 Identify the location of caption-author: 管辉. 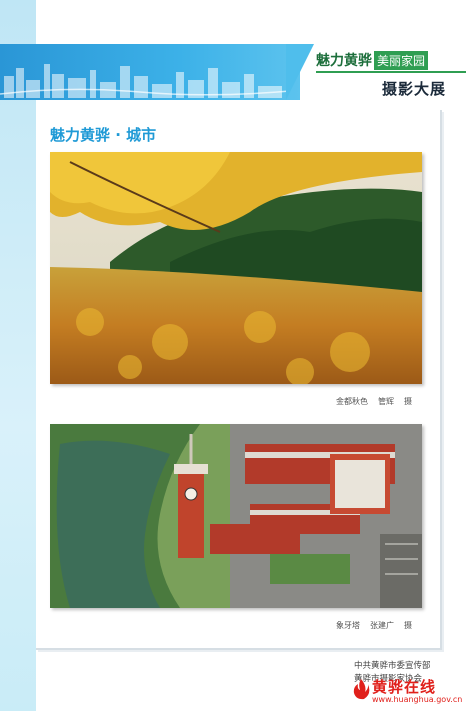
(386, 401).